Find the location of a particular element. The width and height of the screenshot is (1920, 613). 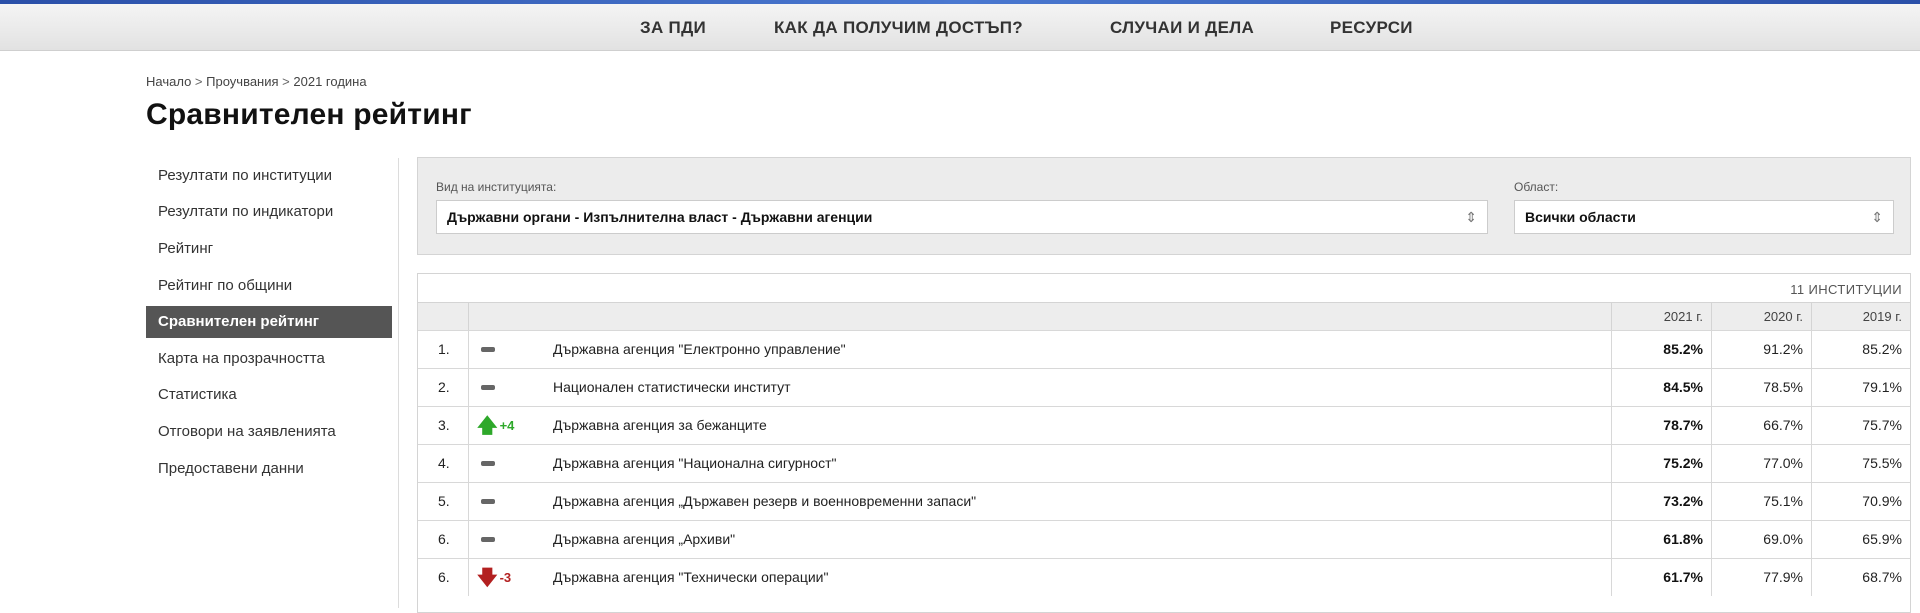

score-2021: 61.8% is located at coordinates (1683, 539).